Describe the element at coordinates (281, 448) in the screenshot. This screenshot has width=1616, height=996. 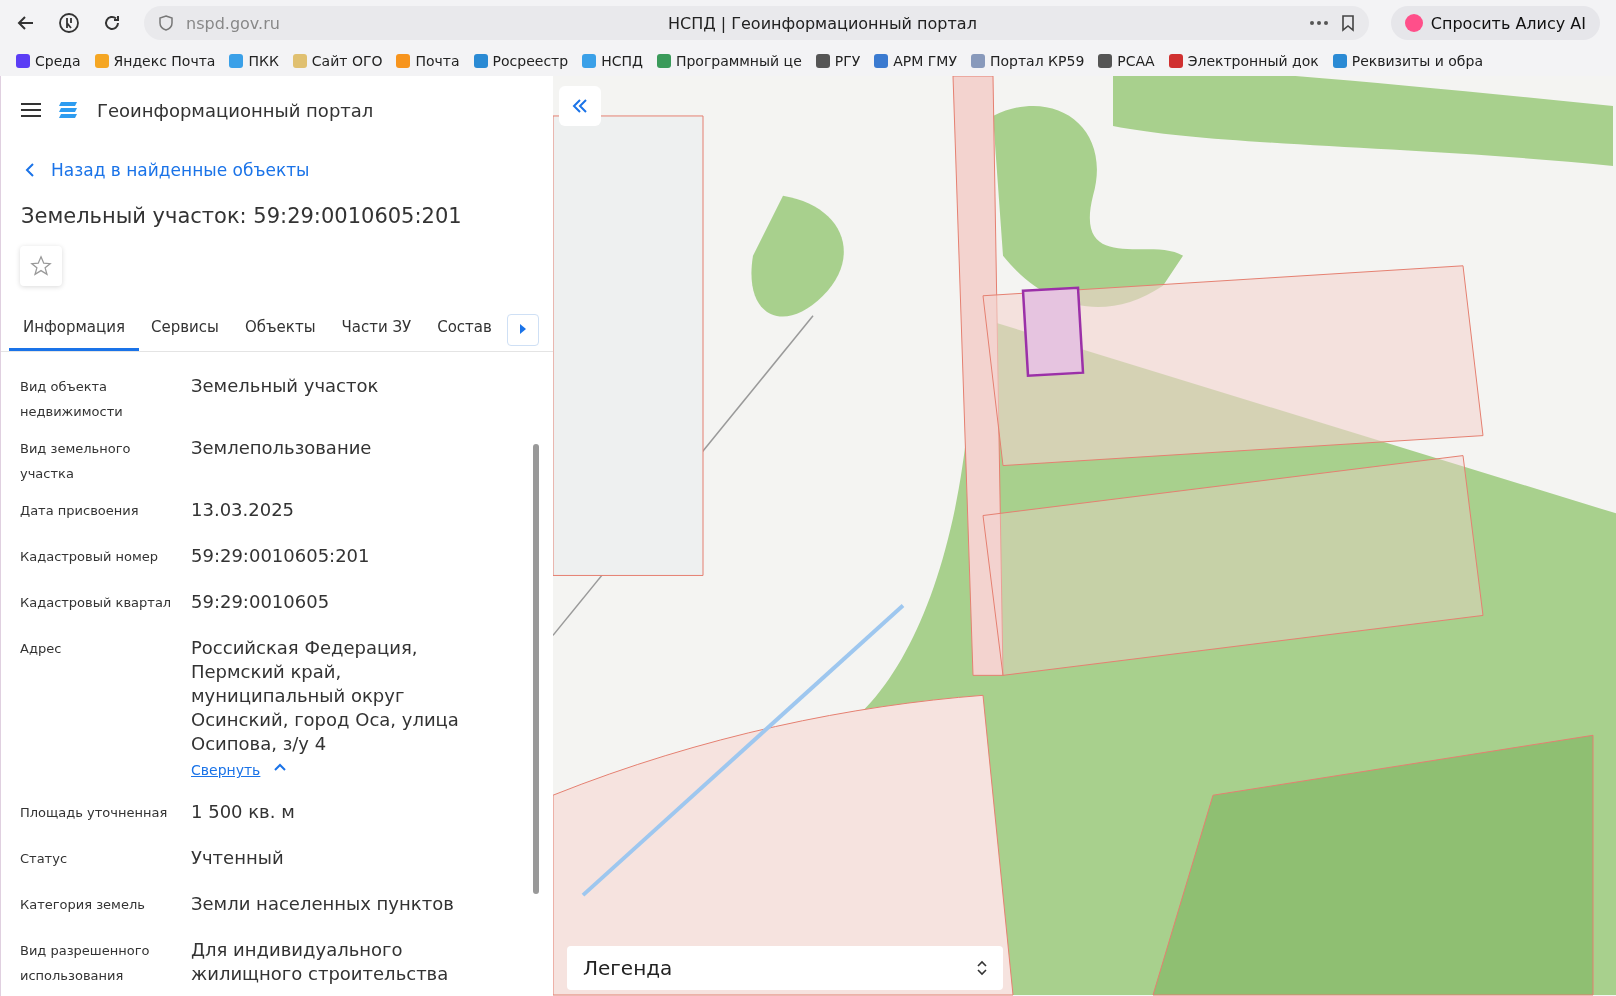
I see `field-value: Землепользование` at that location.